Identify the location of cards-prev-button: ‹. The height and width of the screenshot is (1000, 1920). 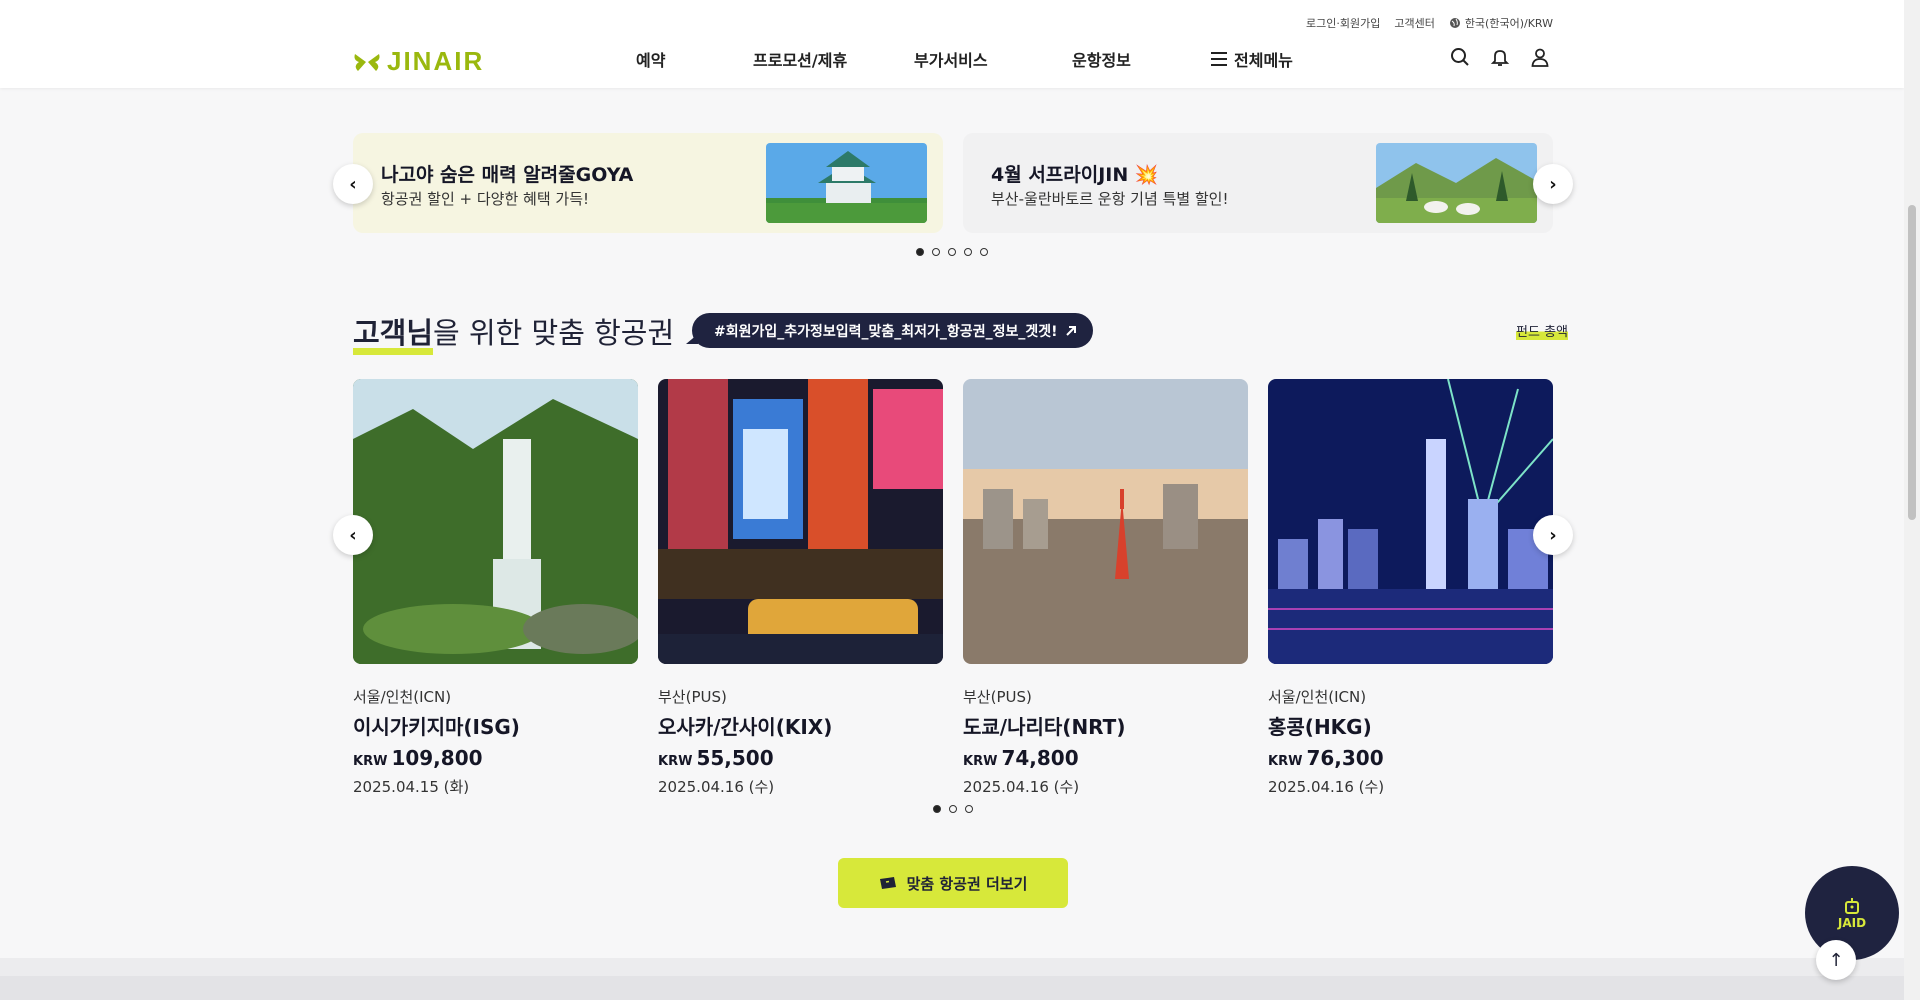
(353, 535).